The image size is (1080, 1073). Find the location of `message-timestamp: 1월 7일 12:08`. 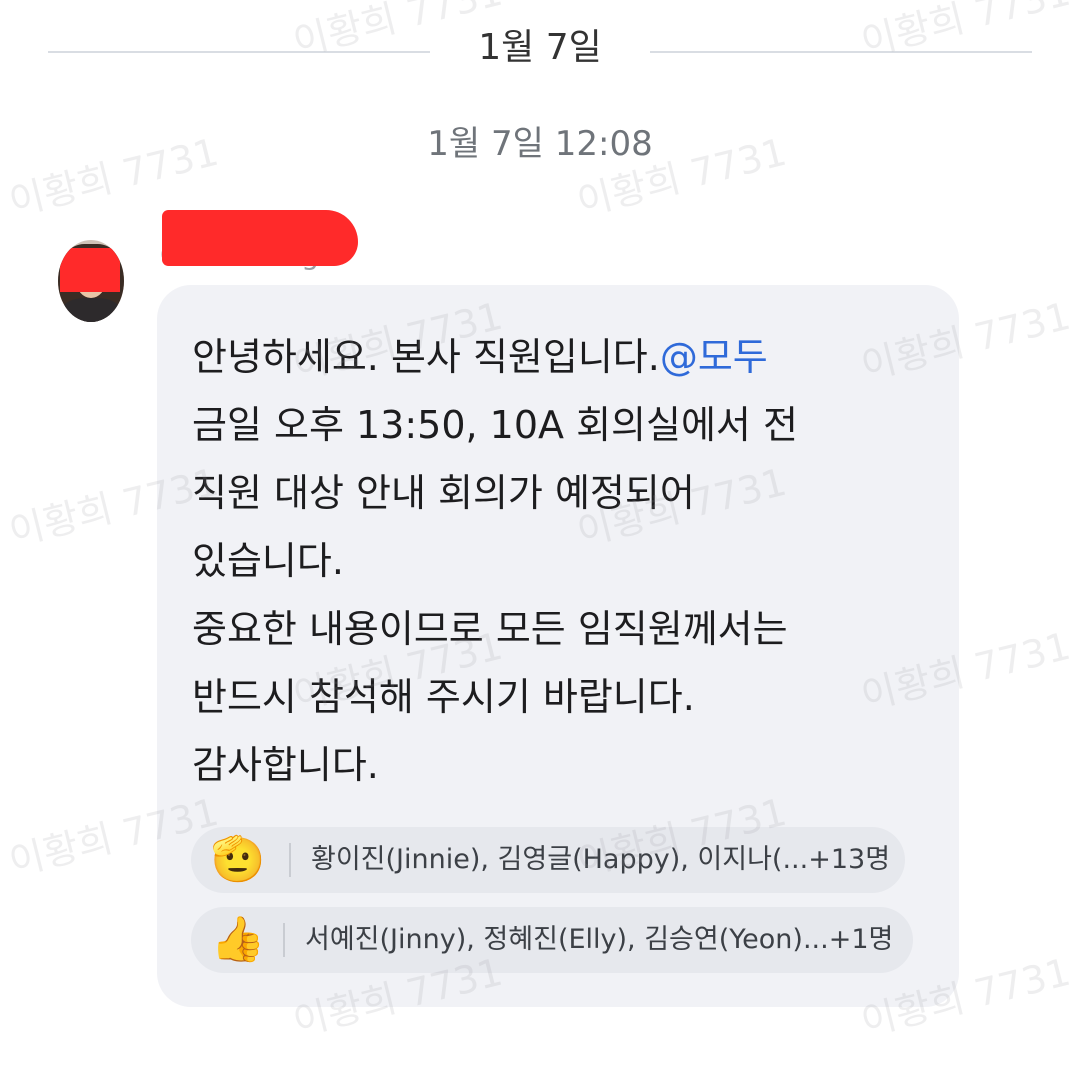

message-timestamp: 1월 7일 12:08 is located at coordinates (540, 144).